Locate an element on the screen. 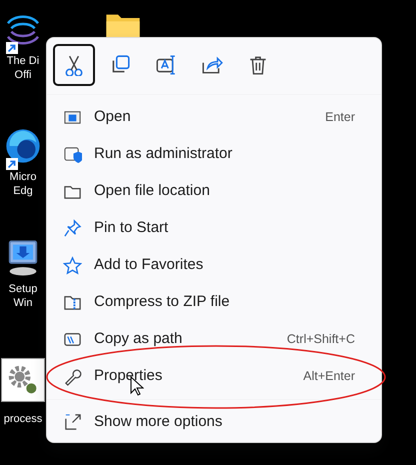  desktop-icon-label: Win is located at coordinates (23, 303).